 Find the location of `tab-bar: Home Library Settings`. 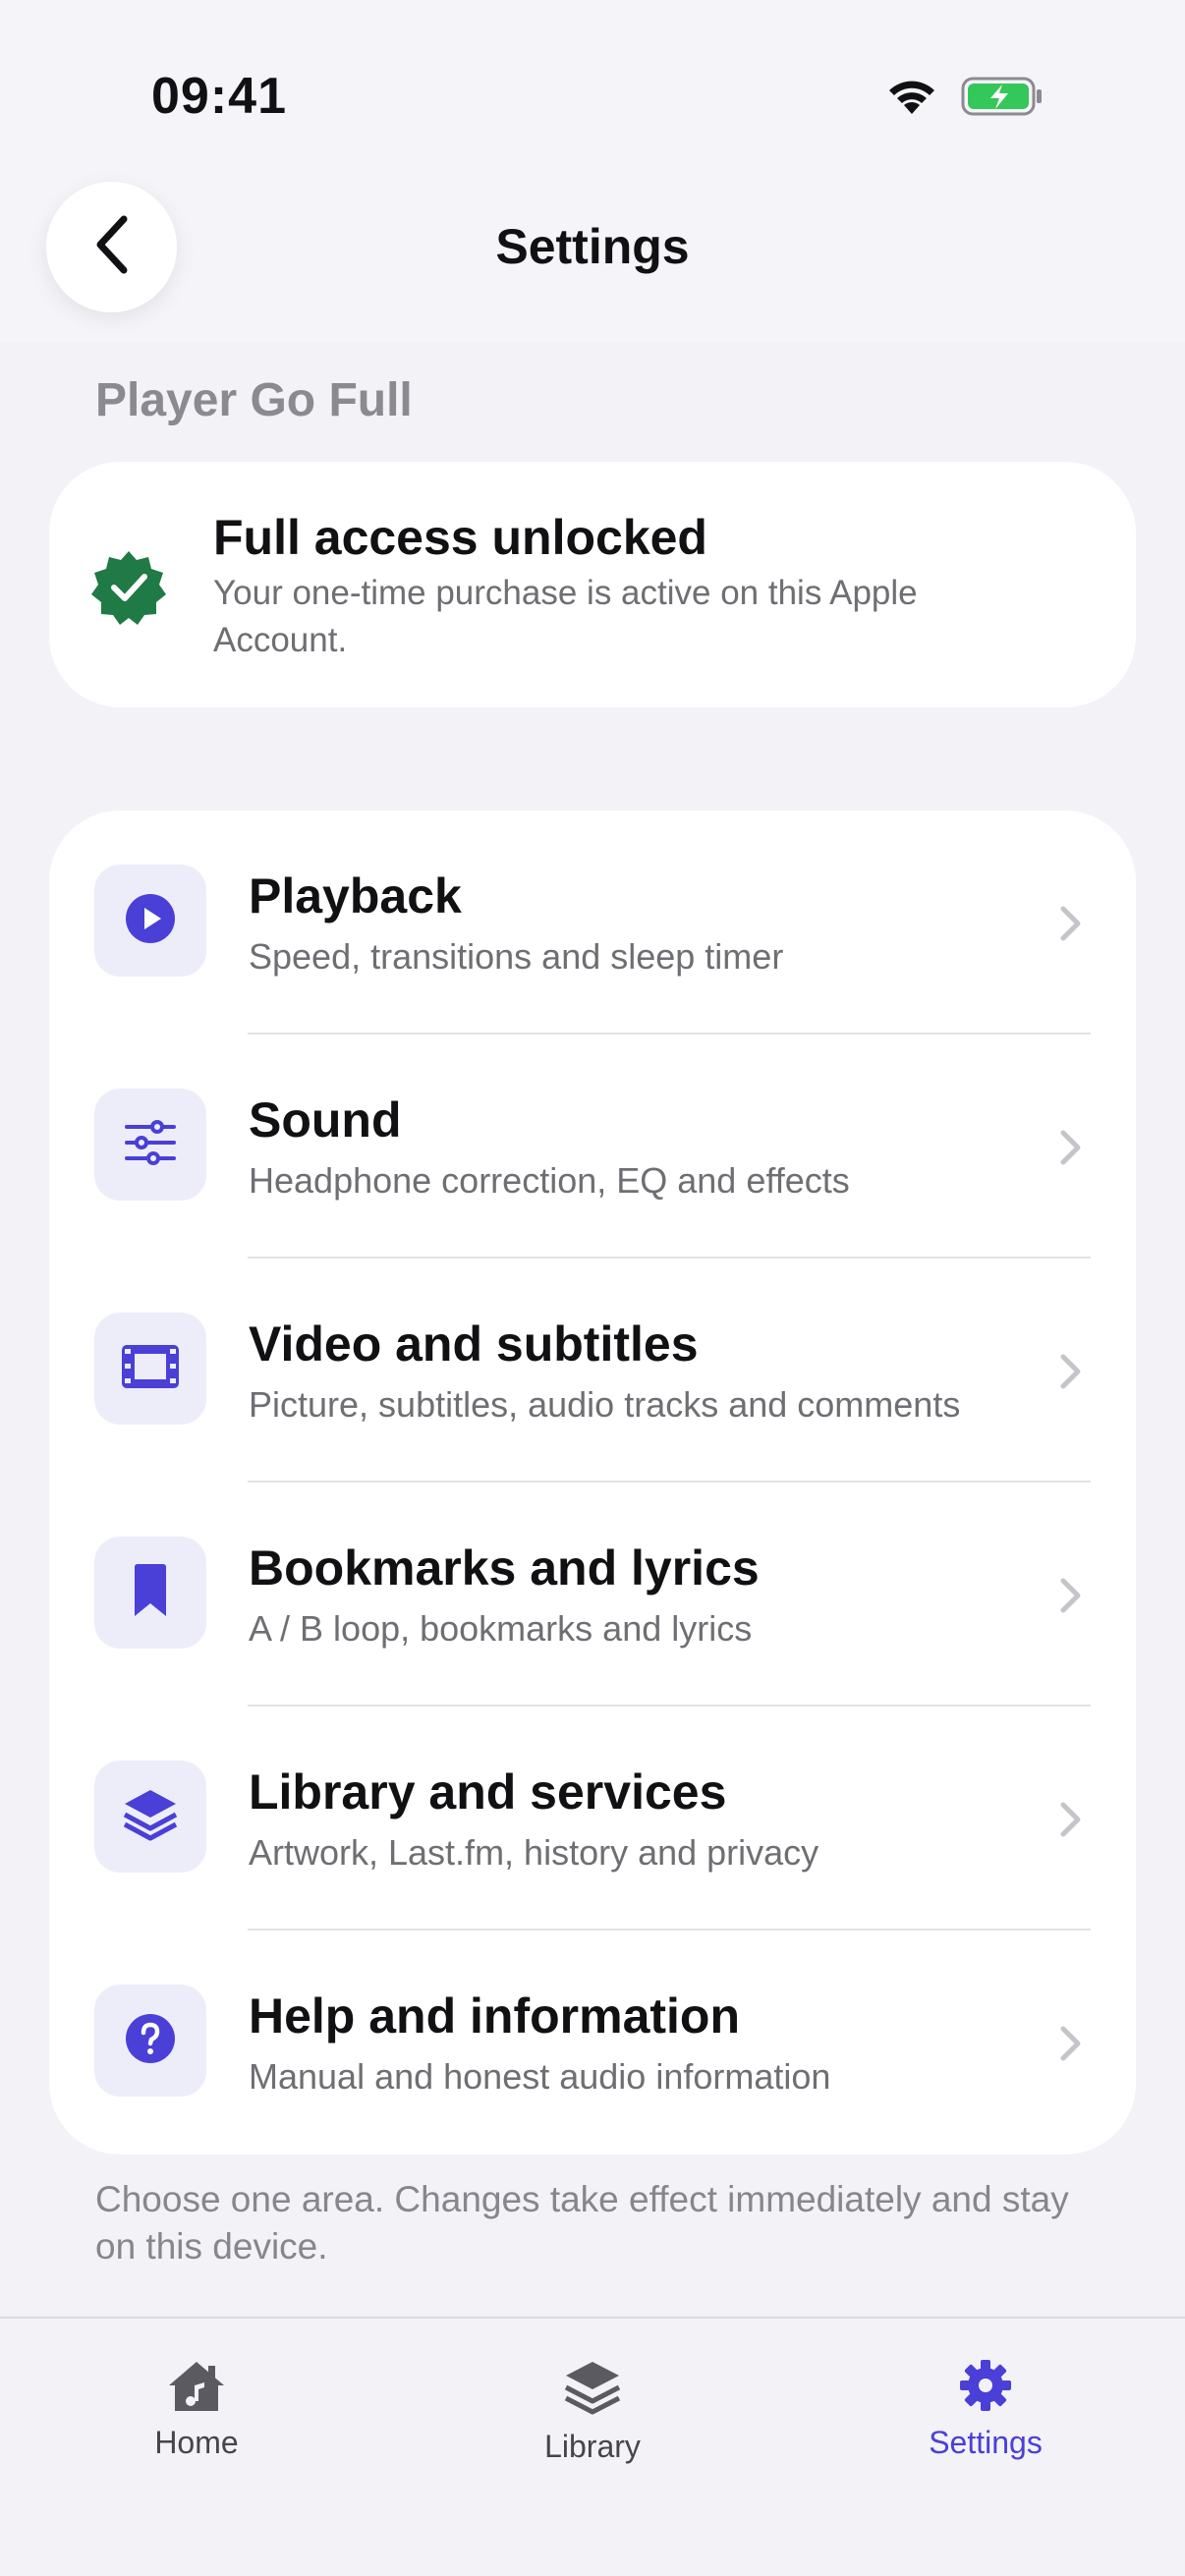

tab-bar: Home Library Settings is located at coordinates (592, 2446).